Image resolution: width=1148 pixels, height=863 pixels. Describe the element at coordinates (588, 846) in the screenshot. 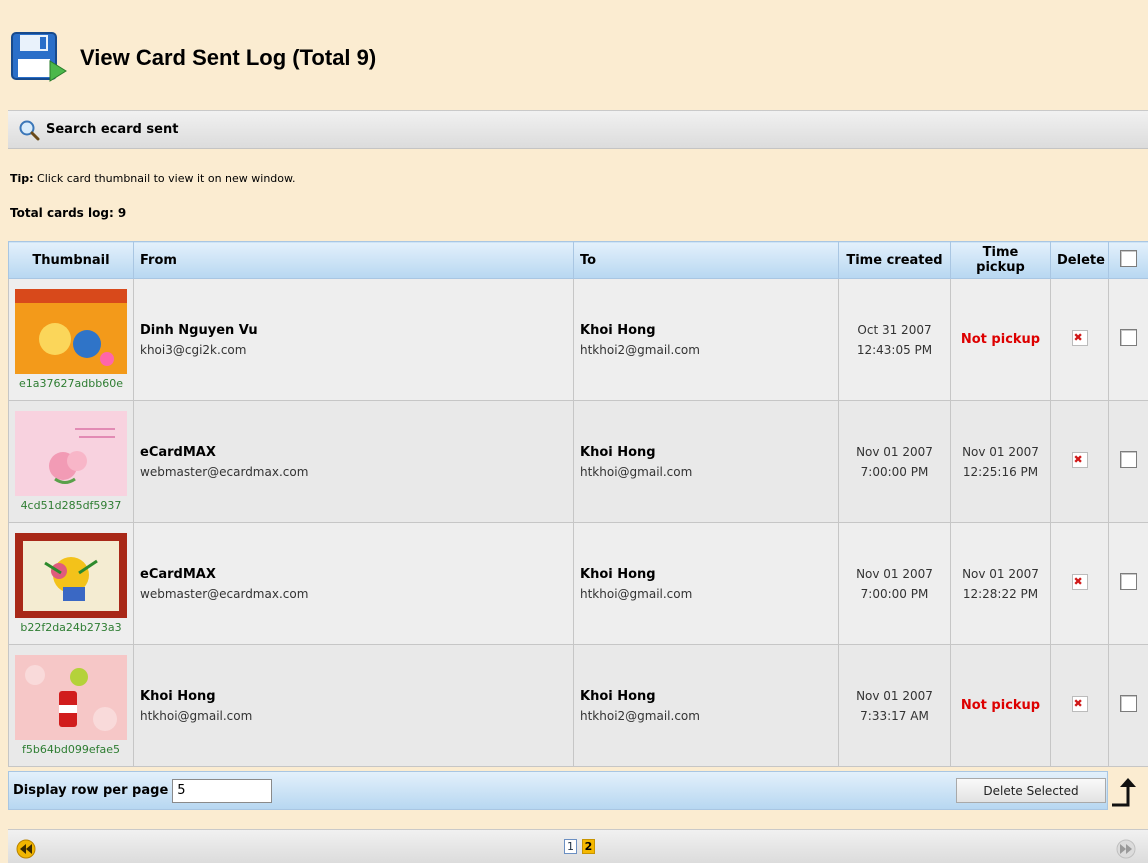

I see `page-2-current: 2` at that location.